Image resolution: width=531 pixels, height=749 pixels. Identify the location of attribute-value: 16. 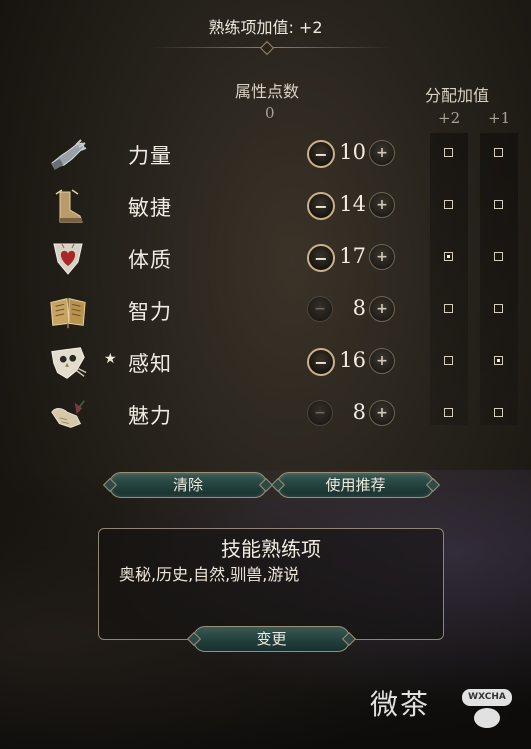
(352, 360).